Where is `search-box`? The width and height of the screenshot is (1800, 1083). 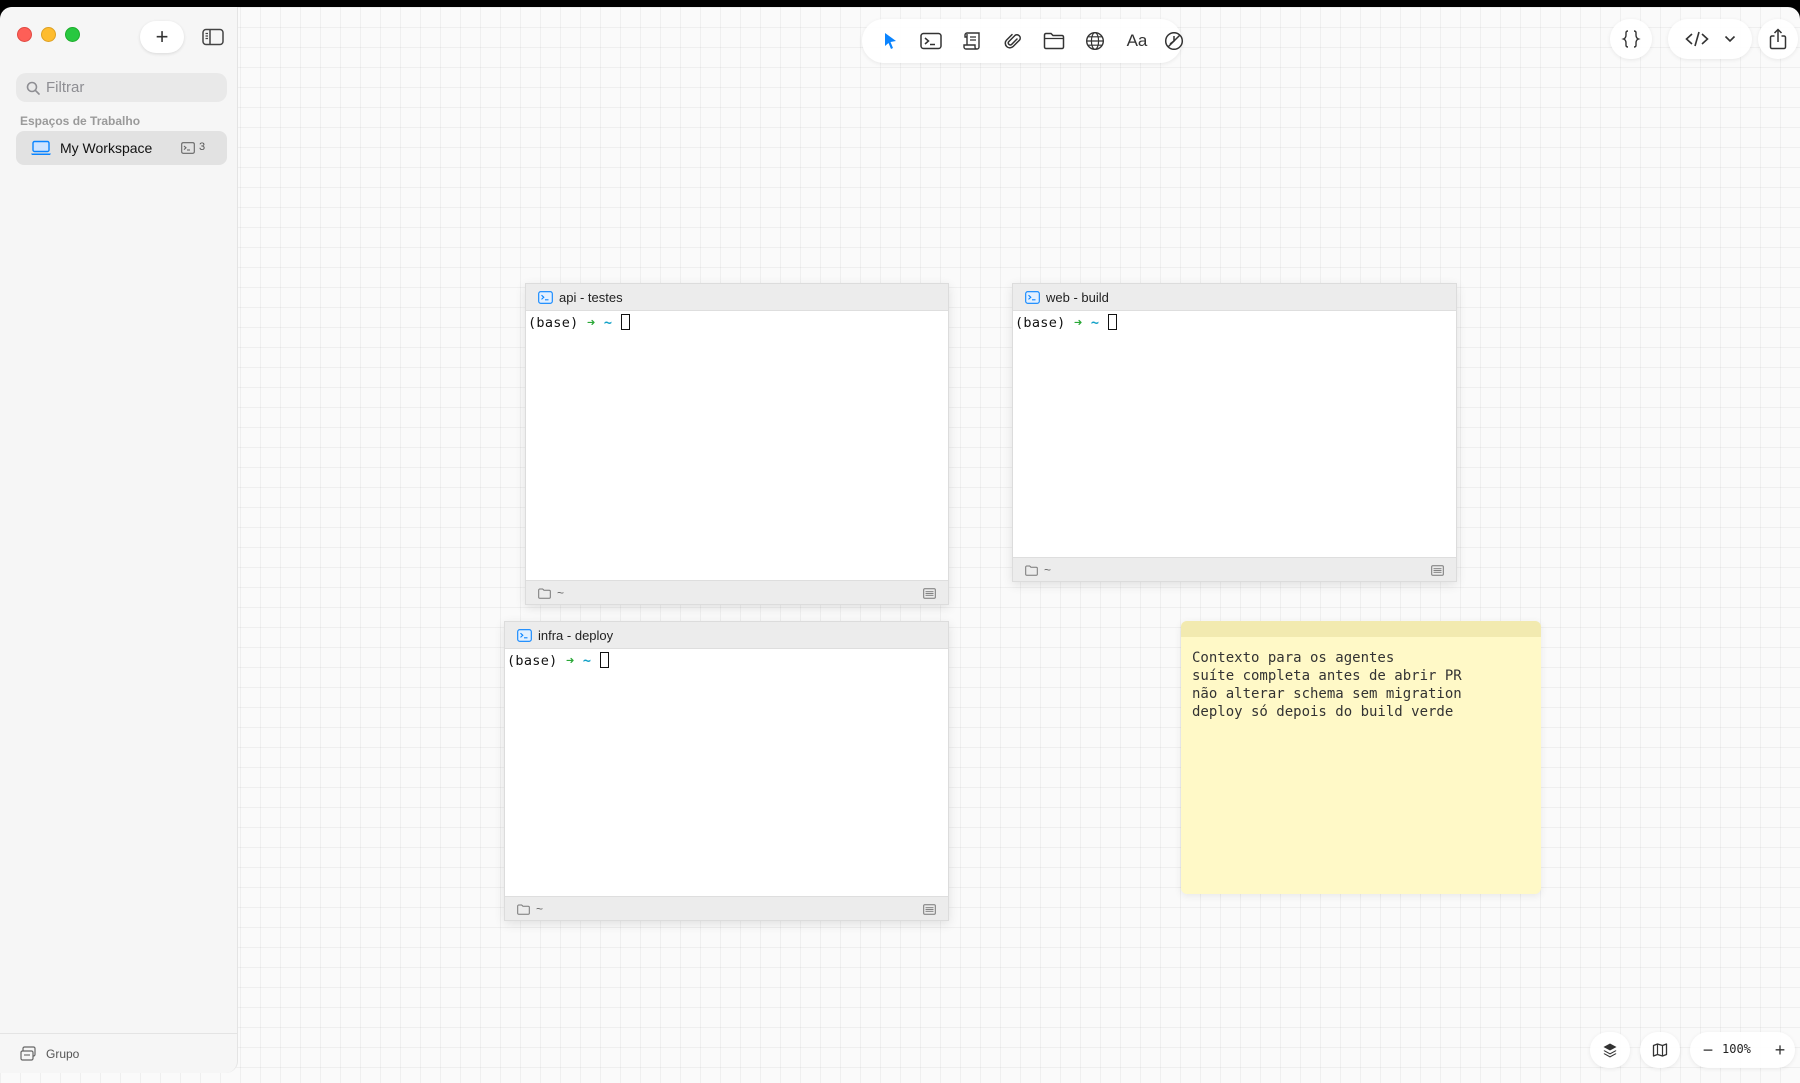
search-box is located at coordinates (121, 87).